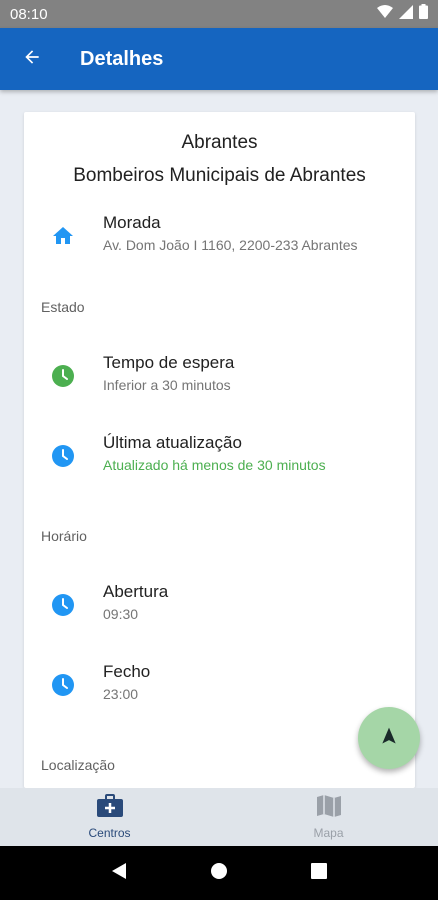 This screenshot has height=900, width=438. I want to click on section-label-localizacao: Localização, so click(78, 765).